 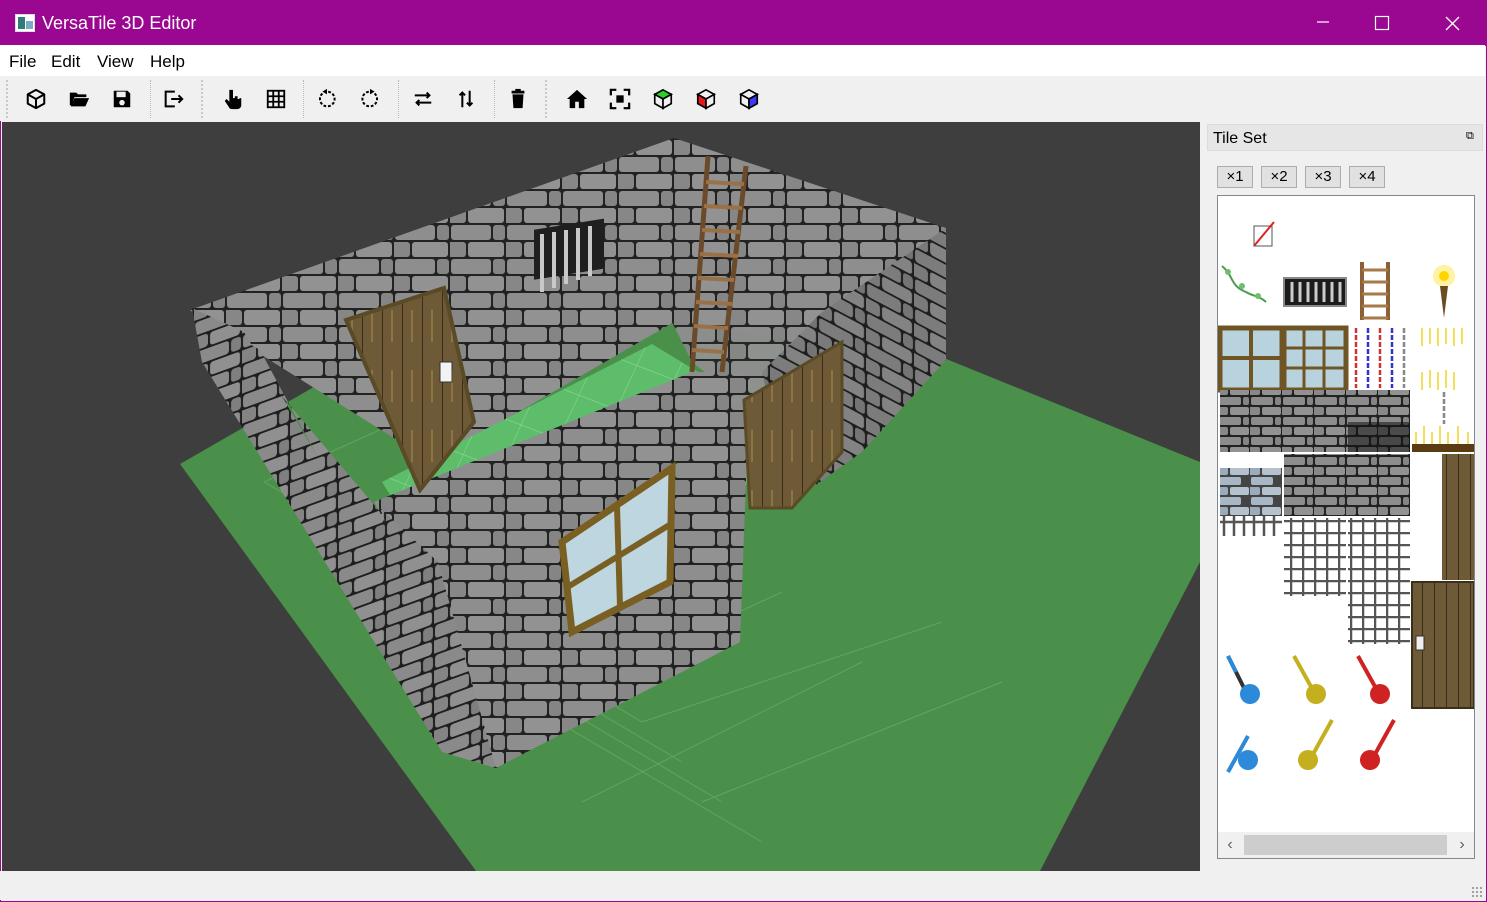 What do you see at coordinates (150, 99) in the screenshot?
I see `toolbar-separator` at bounding box center [150, 99].